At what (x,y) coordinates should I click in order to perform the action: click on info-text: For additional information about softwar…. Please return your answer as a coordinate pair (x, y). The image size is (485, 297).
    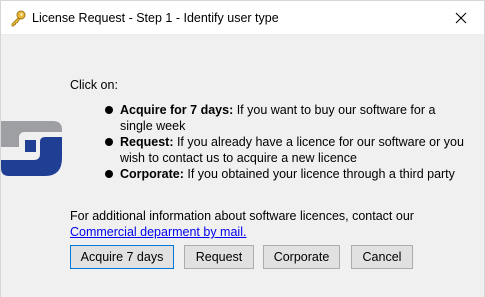
    Looking at the image, I should click on (242, 216).